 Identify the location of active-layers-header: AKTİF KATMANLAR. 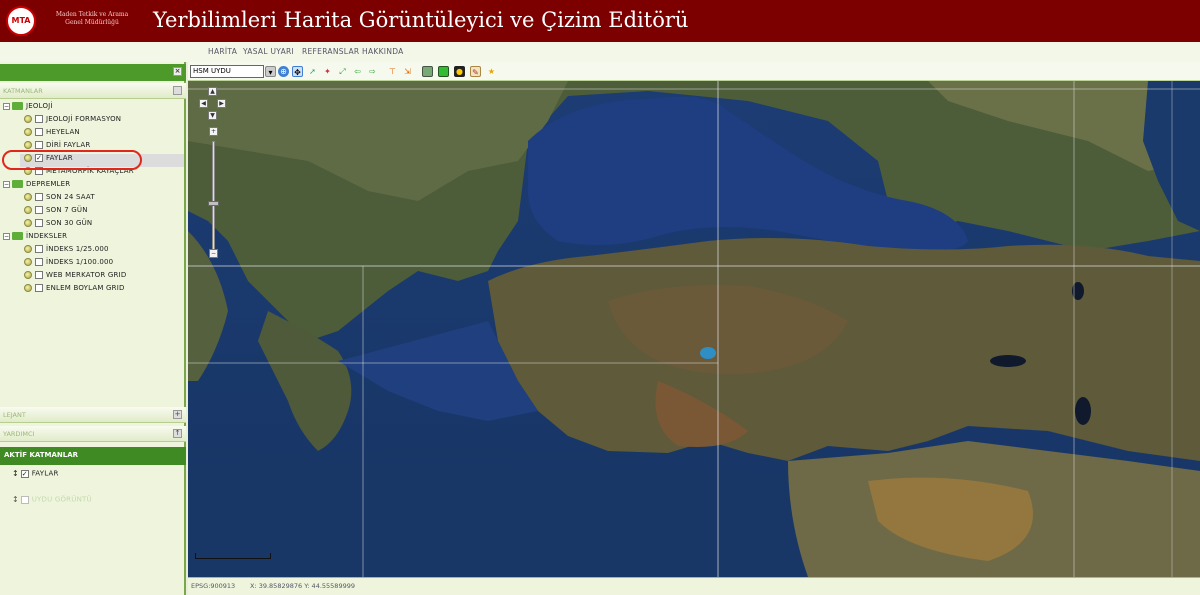
(93, 456).